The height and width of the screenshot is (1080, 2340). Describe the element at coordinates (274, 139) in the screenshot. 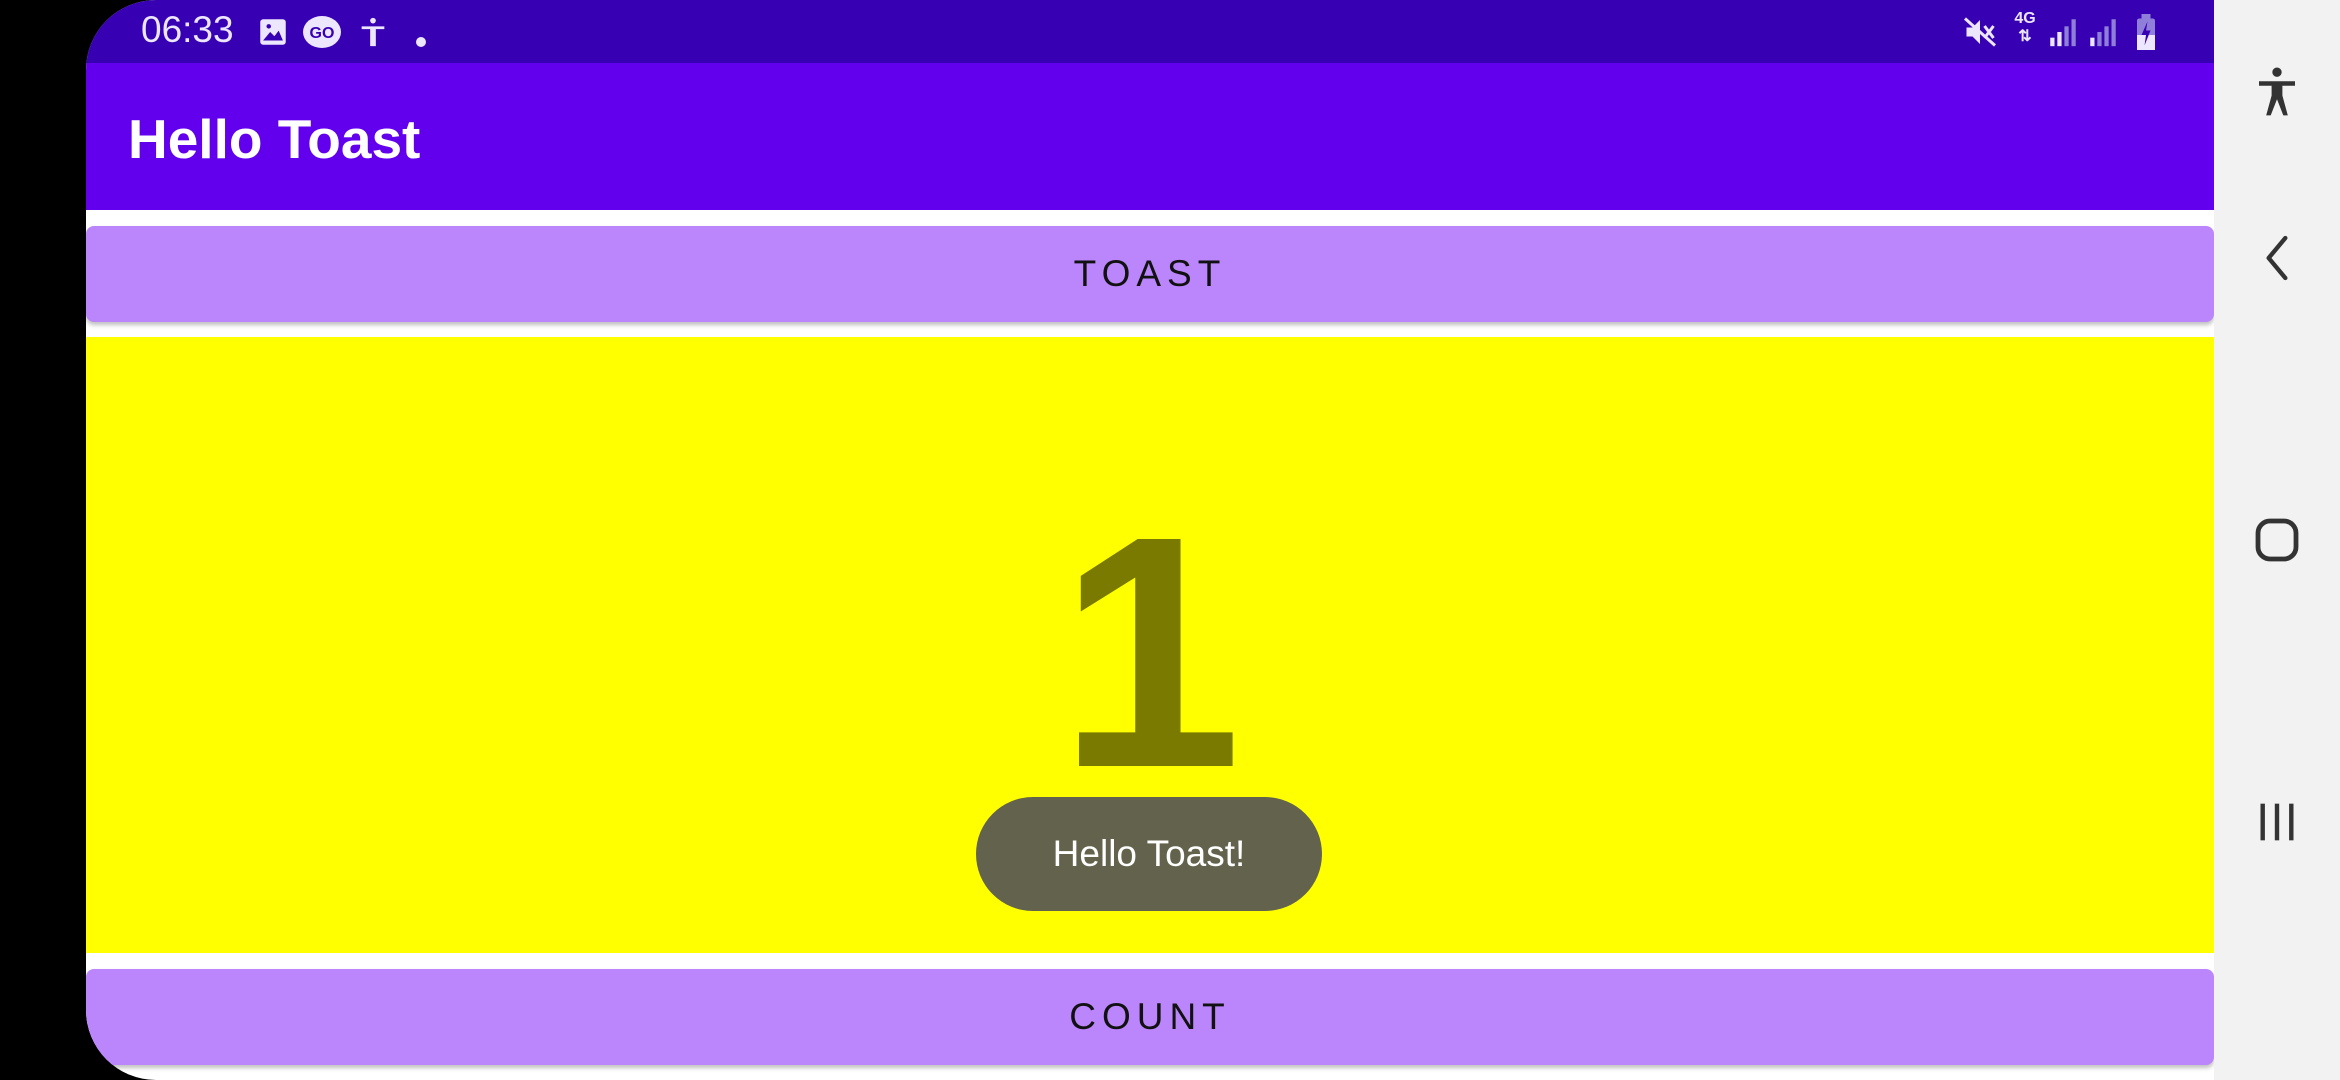

I see `app-title: Hello Toast` at that location.